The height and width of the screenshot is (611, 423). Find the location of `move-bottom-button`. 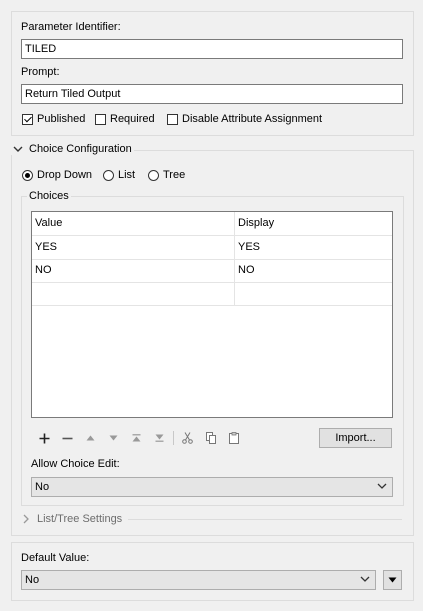

move-bottom-button is located at coordinates (159, 438).